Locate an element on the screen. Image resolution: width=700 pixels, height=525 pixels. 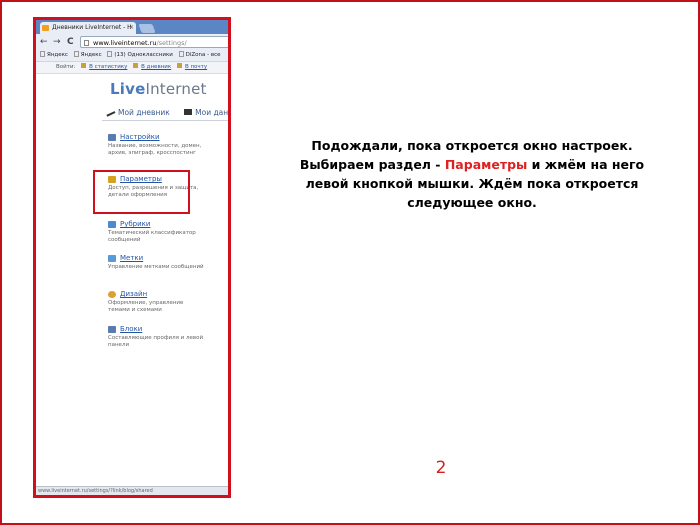
divider is located at coordinates (165, 120).